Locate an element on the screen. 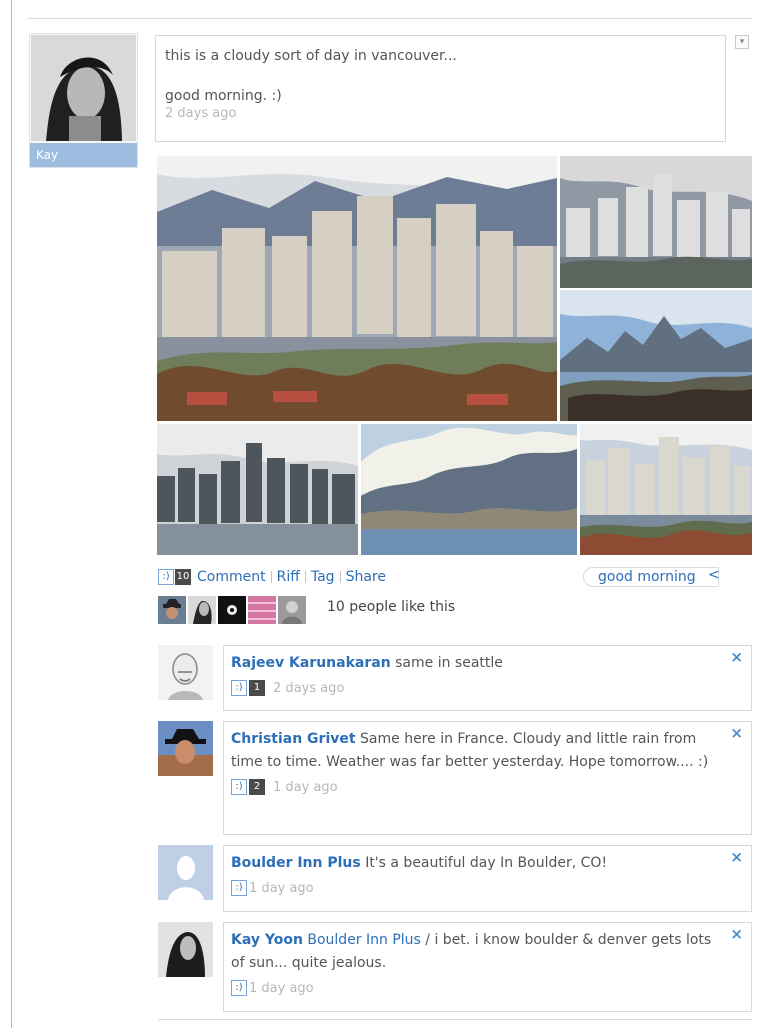  photo-large-vancouver is located at coordinates (357, 288).